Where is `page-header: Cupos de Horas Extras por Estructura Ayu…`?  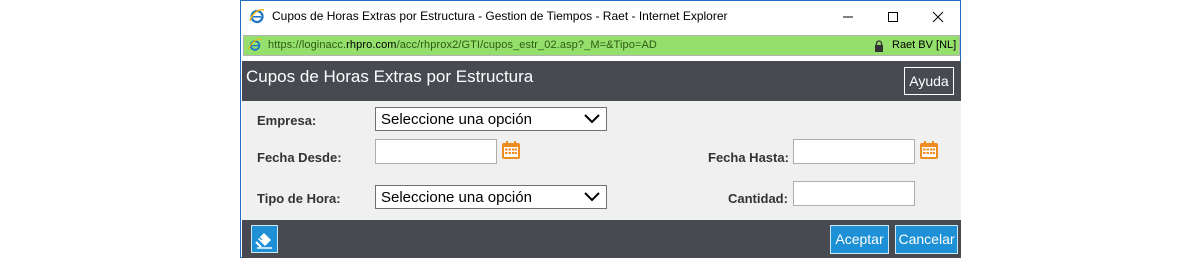
page-header: Cupos de Horas Extras por Estructura Ayu… is located at coordinates (601, 81).